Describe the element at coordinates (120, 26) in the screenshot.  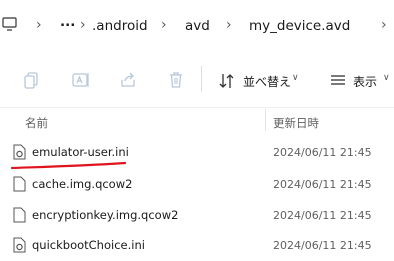
I see `breadcrumb-android: .android` at that location.